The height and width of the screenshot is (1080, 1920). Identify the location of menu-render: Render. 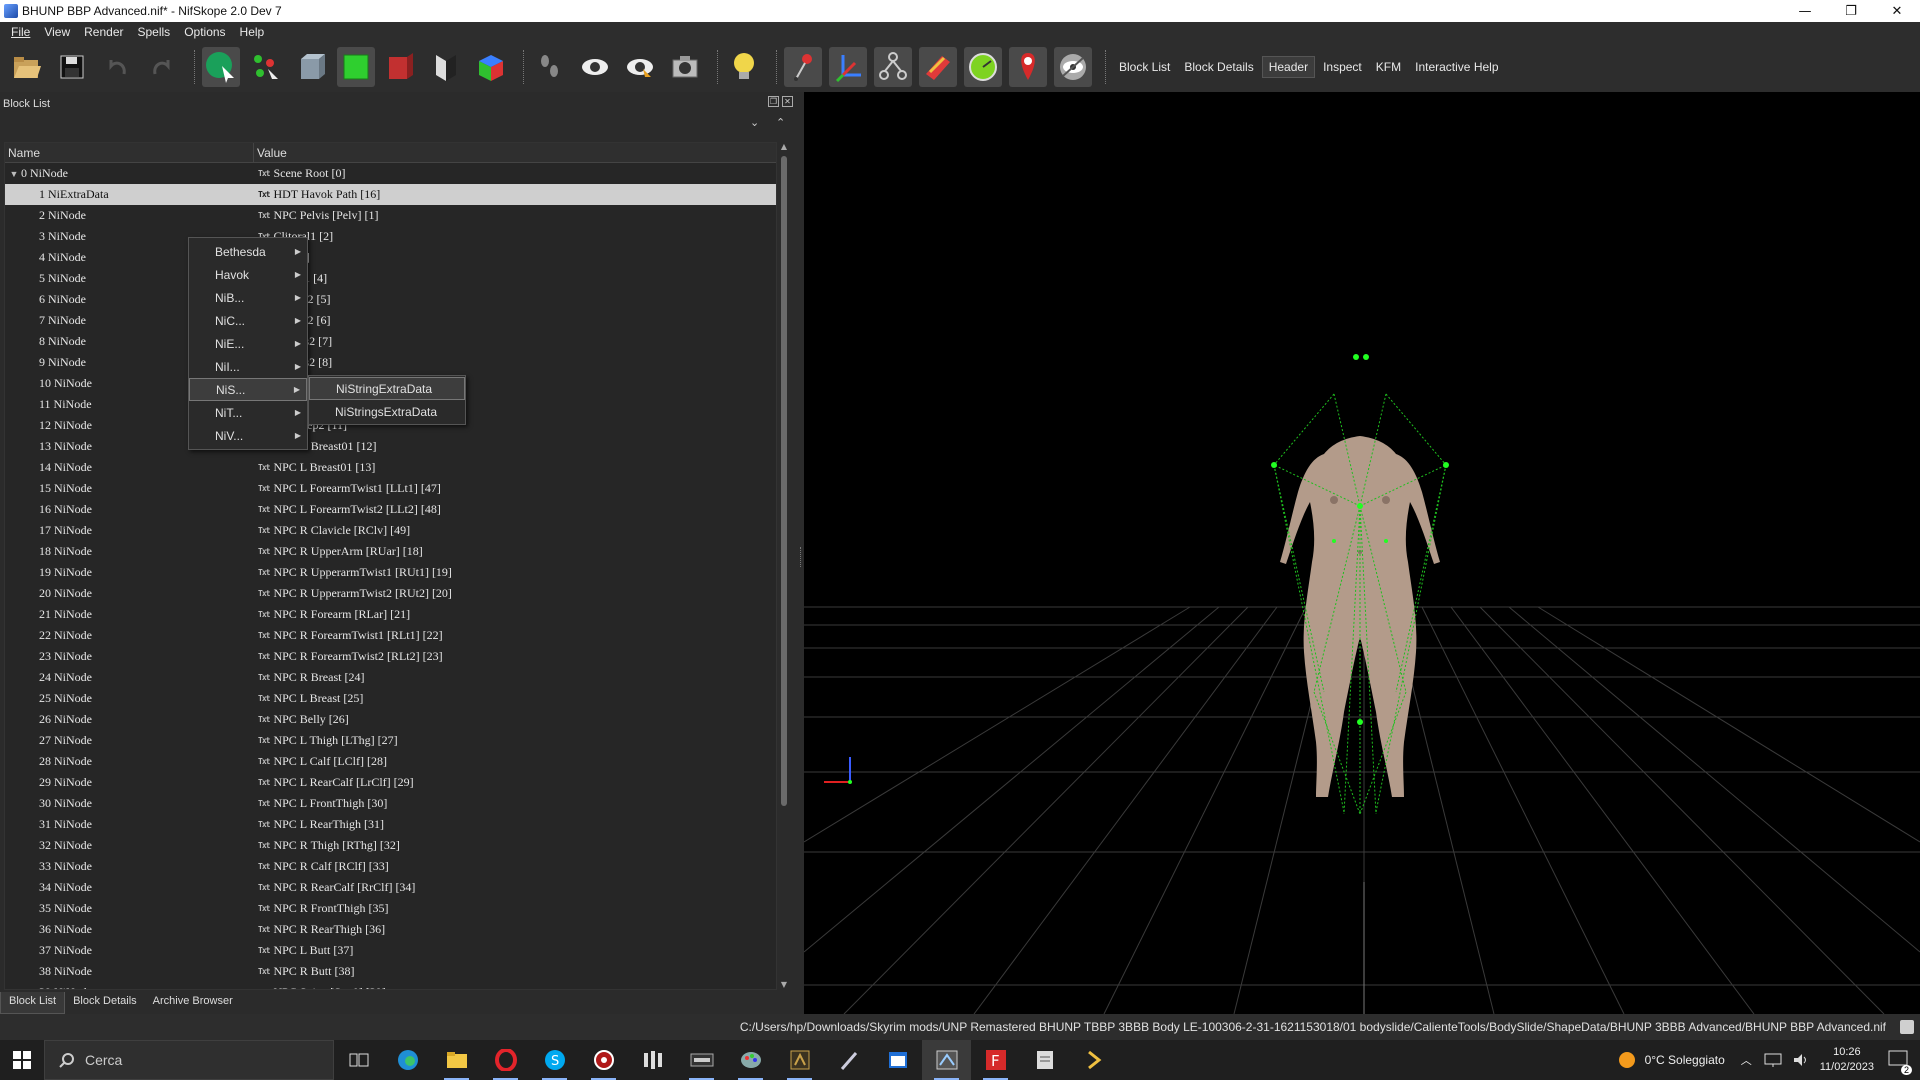
(103, 32).